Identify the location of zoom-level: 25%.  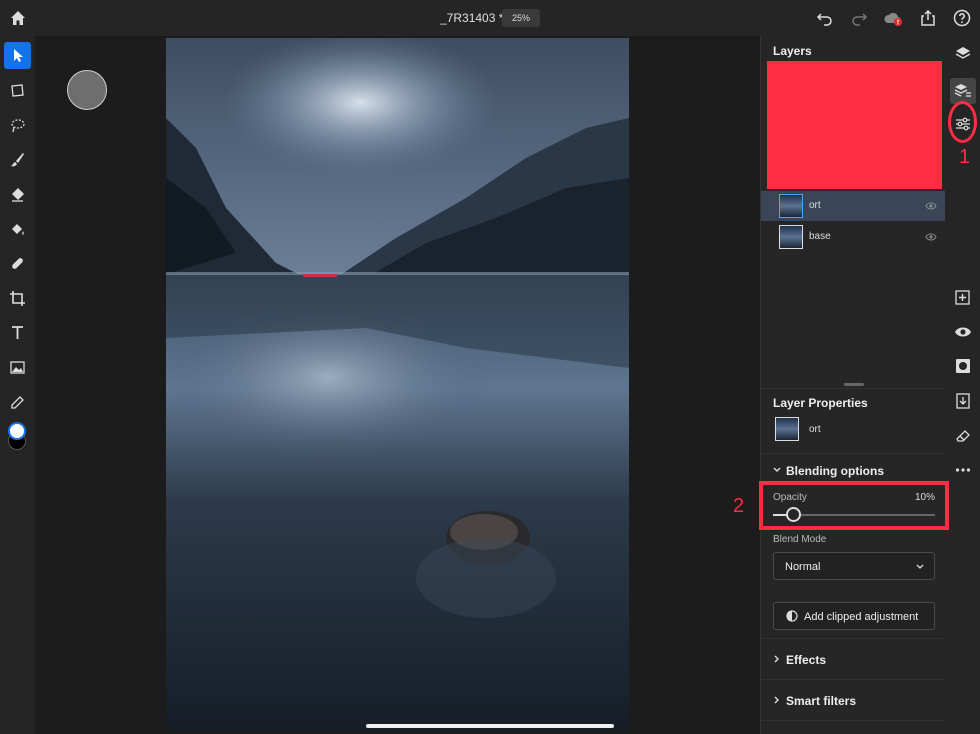
(521, 18).